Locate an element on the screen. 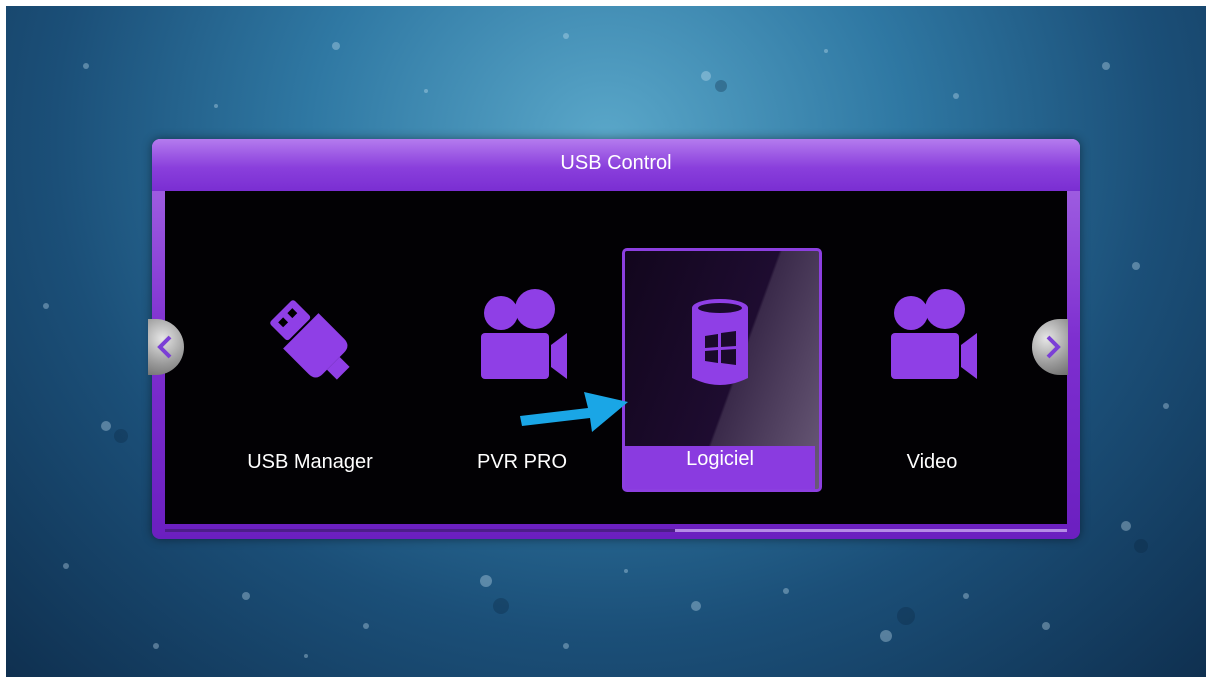 This screenshot has height=683, width=1212. menu-item-label: Logiciel is located at coordinates (720, 459).